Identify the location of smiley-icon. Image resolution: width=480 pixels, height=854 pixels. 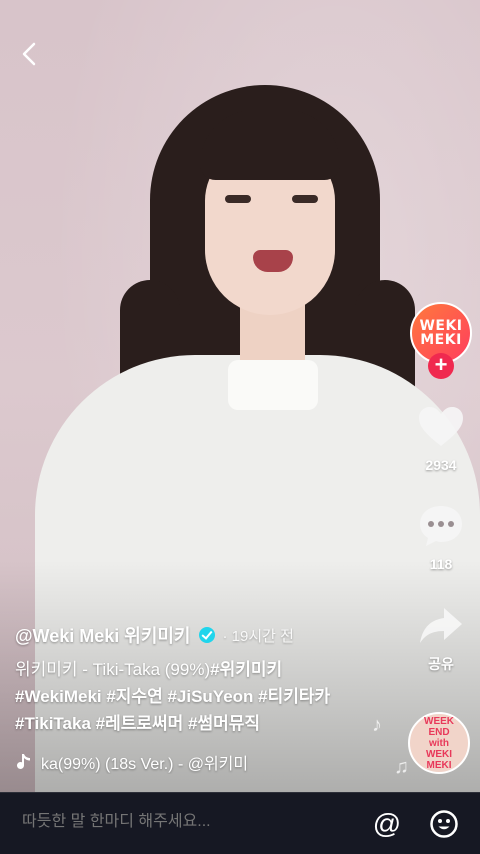
(444, 824).